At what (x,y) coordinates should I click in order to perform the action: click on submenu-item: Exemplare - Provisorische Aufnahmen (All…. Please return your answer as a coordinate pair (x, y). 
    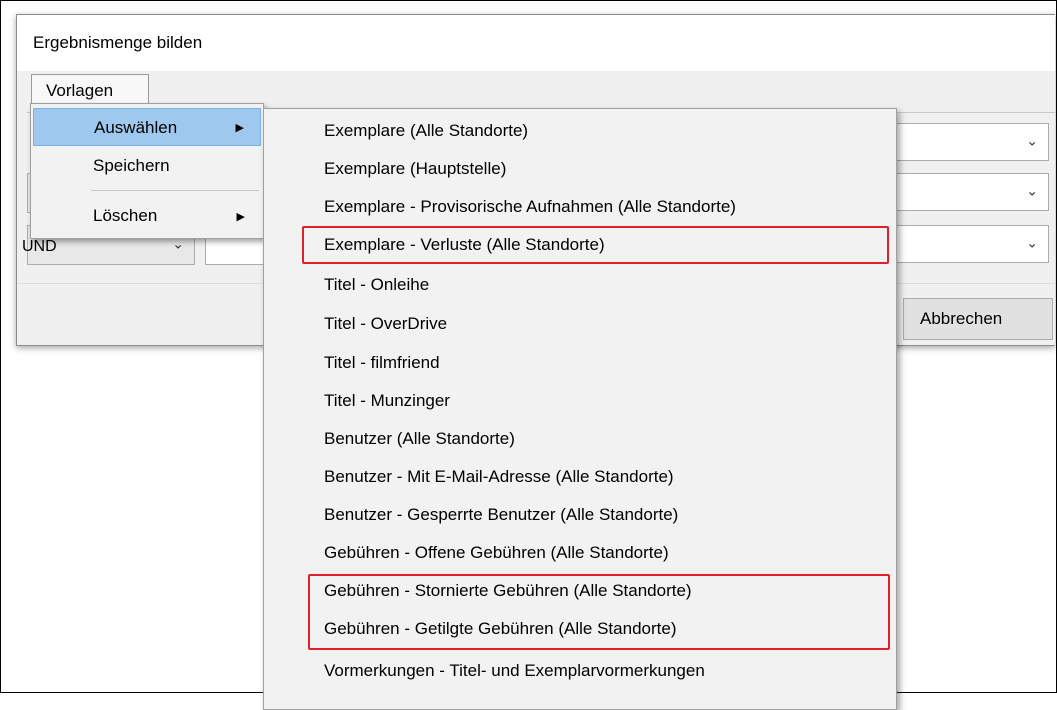
    Looking at the image, I should click on (604, 207).